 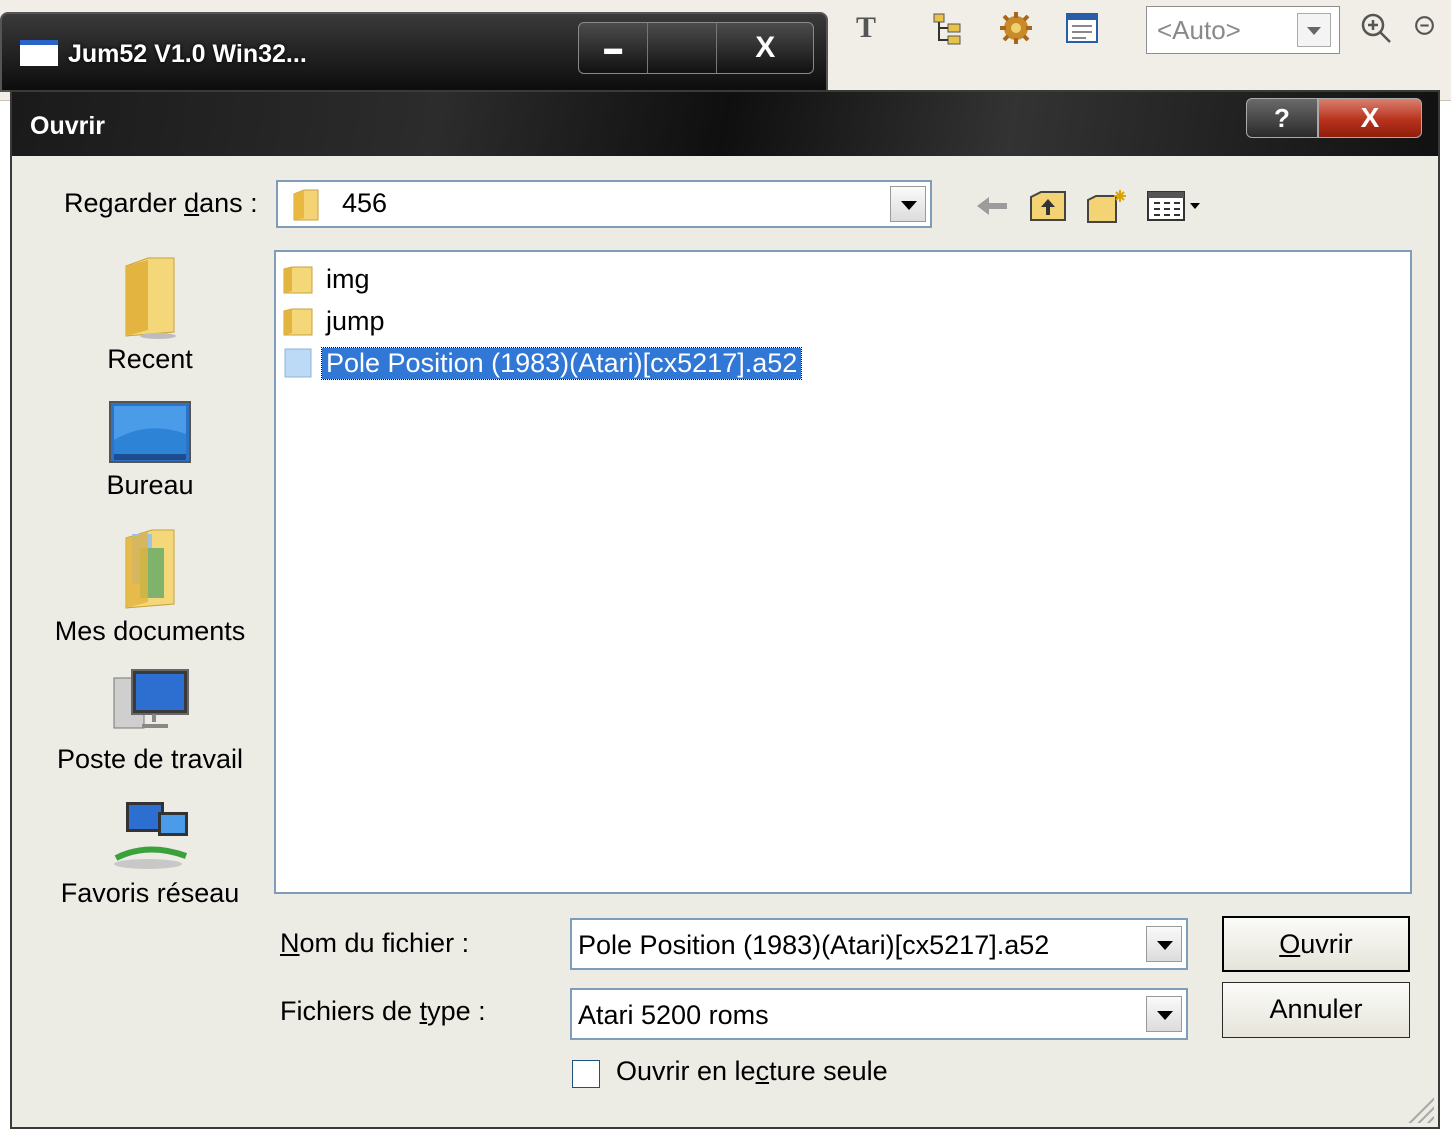 What do you see at coordinates (39, 53) in the screenshot?
I see `app-window-icon` at bounding box center [39, 53].